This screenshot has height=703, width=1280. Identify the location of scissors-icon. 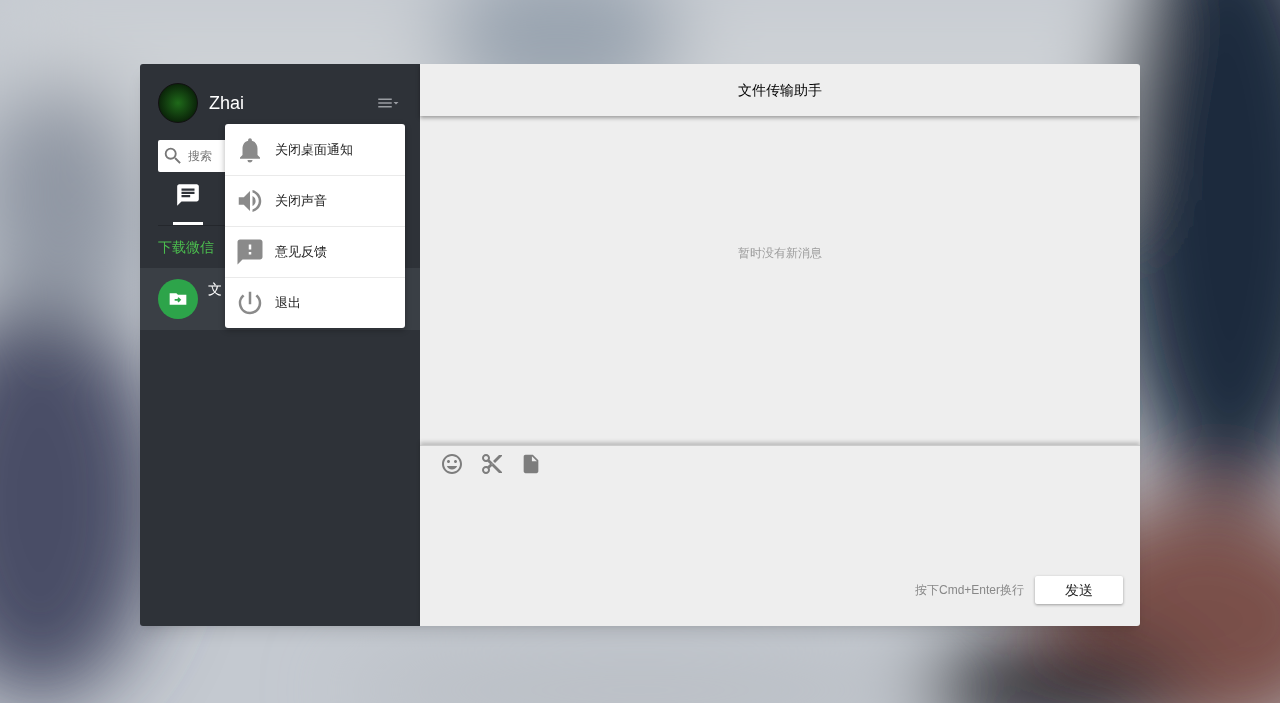
(492, 464).